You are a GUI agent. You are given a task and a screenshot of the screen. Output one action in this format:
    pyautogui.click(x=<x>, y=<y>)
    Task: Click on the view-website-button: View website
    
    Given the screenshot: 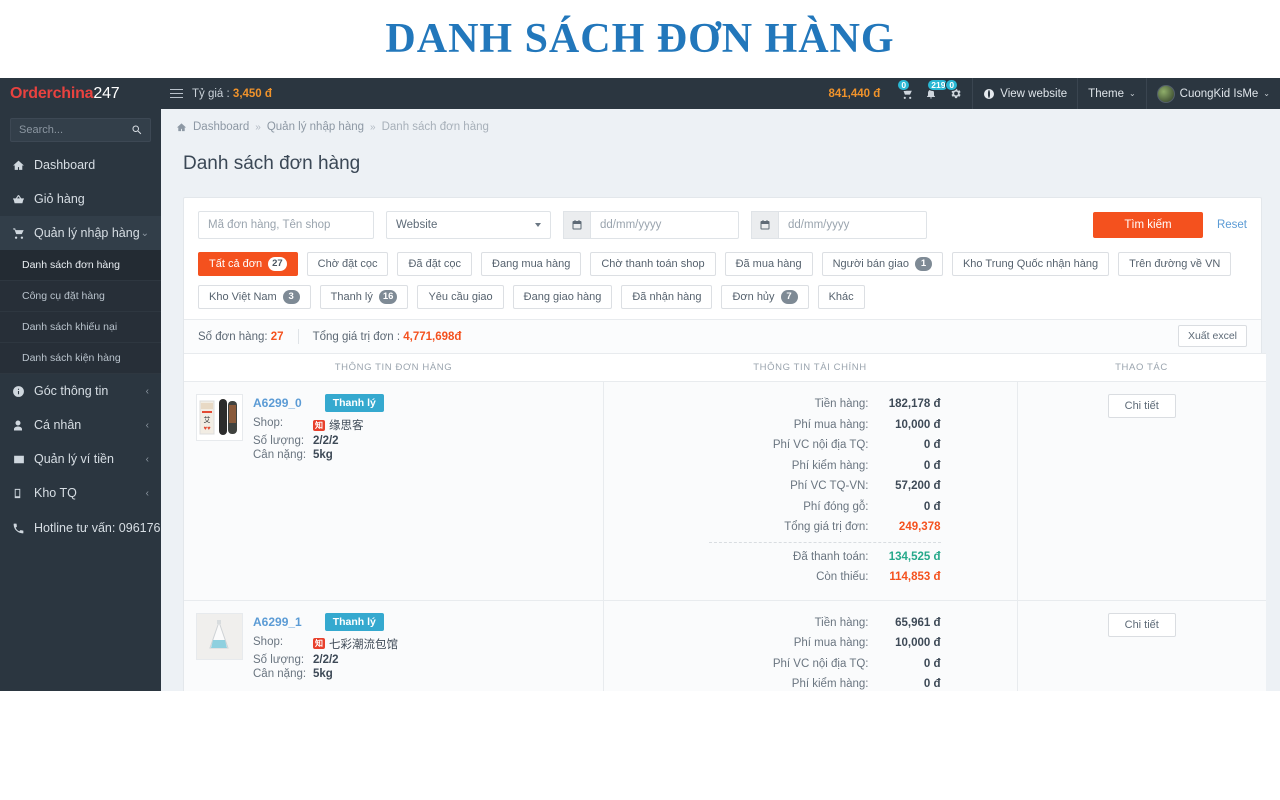 What is the action you would take?
    pyautogui.click(x=1025, y=93)
    